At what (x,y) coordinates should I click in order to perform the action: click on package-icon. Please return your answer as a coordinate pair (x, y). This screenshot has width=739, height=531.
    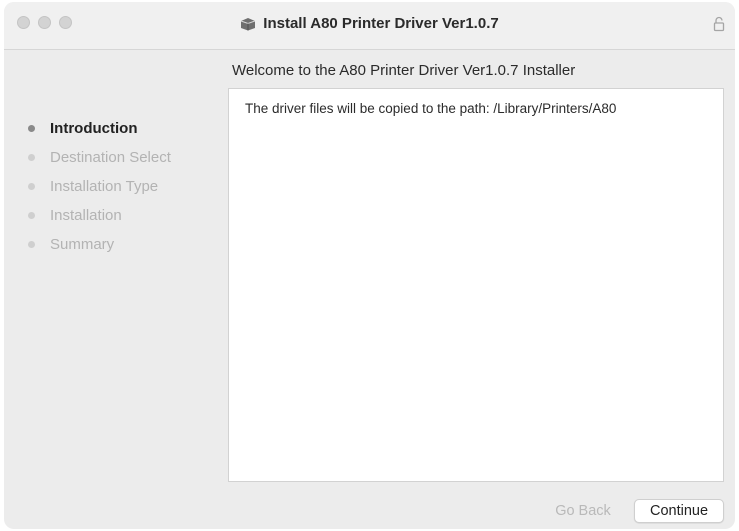
    Looking at the image, I should click on (248, 24).